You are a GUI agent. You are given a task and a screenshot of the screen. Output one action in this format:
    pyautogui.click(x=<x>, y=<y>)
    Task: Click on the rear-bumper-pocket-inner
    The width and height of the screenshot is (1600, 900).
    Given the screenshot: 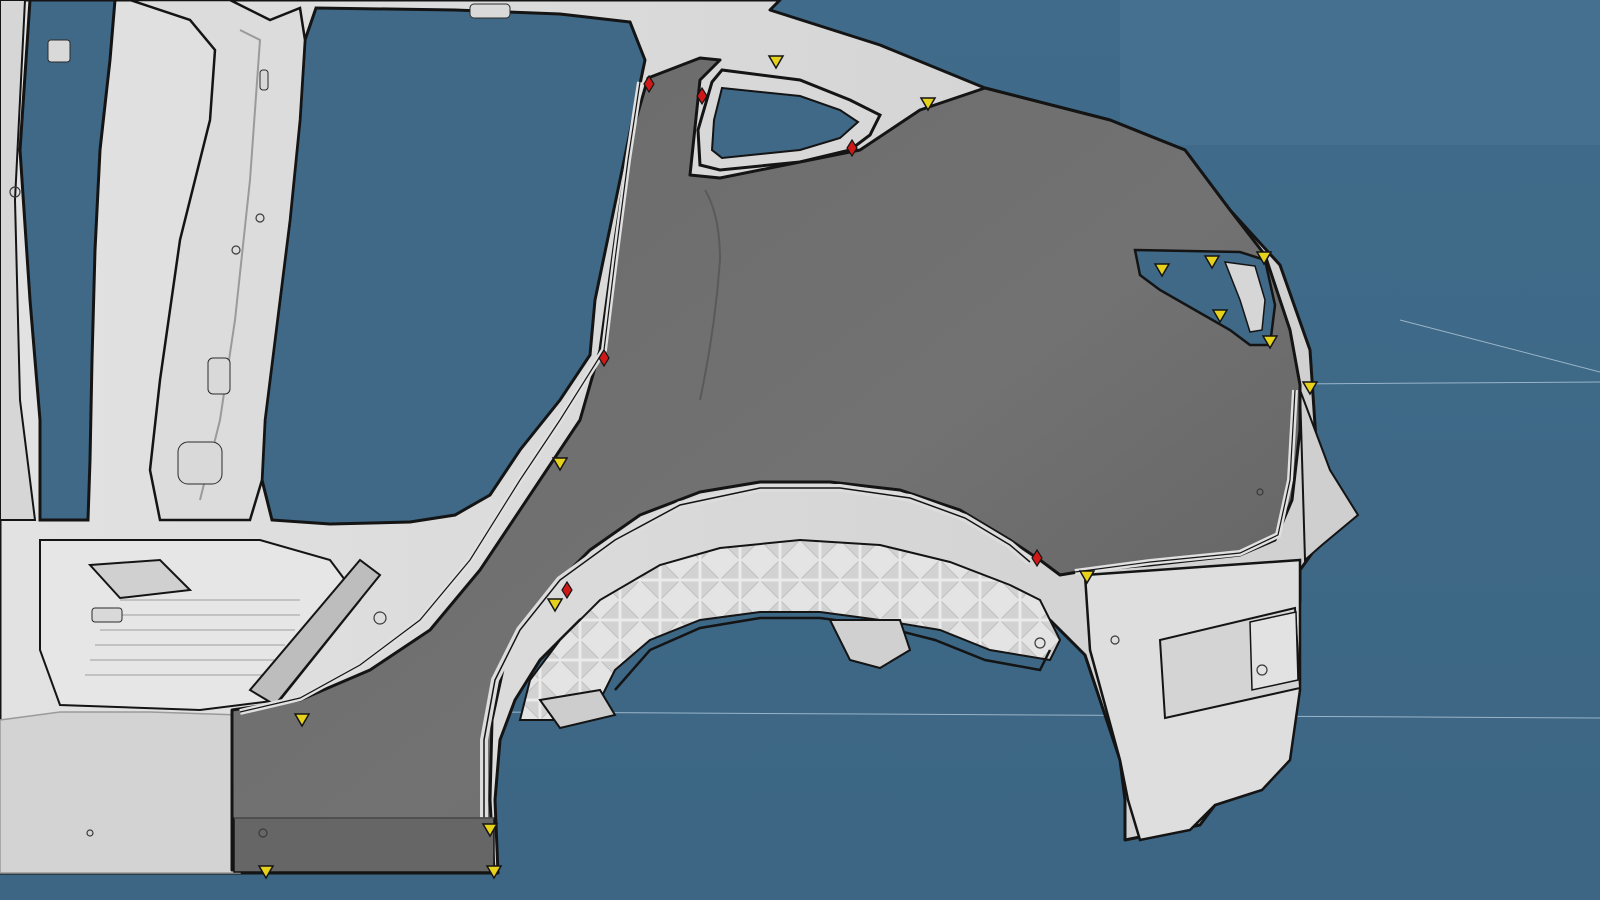 What is the action you would take?
    pyautogui.click(x=1274, y=651)
    